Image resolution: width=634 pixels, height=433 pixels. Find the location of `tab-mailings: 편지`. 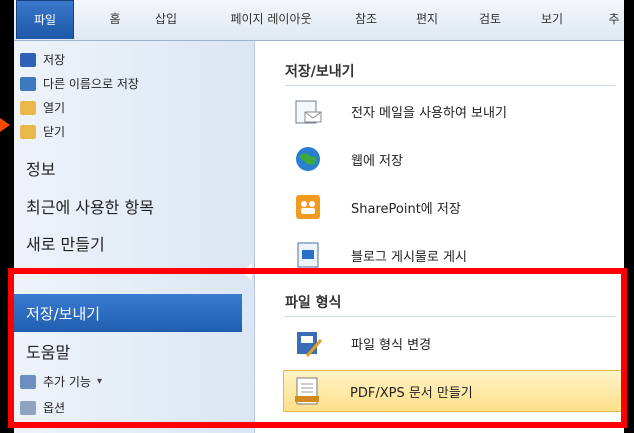

tab-mailings: 편지 is located at coordinates (427, 19).